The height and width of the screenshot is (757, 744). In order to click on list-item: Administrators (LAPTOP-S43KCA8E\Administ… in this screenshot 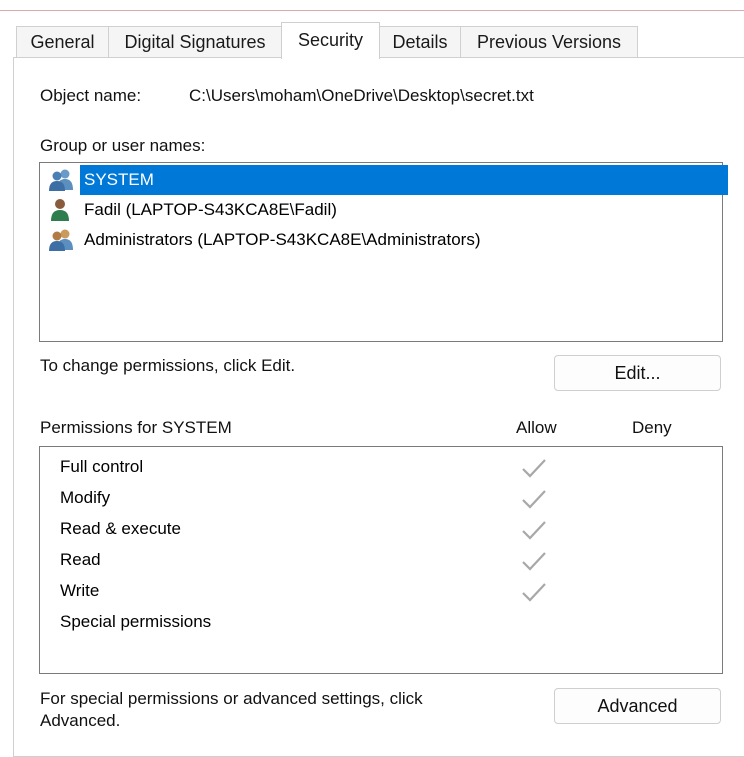, I will do `click(382, 240)`.